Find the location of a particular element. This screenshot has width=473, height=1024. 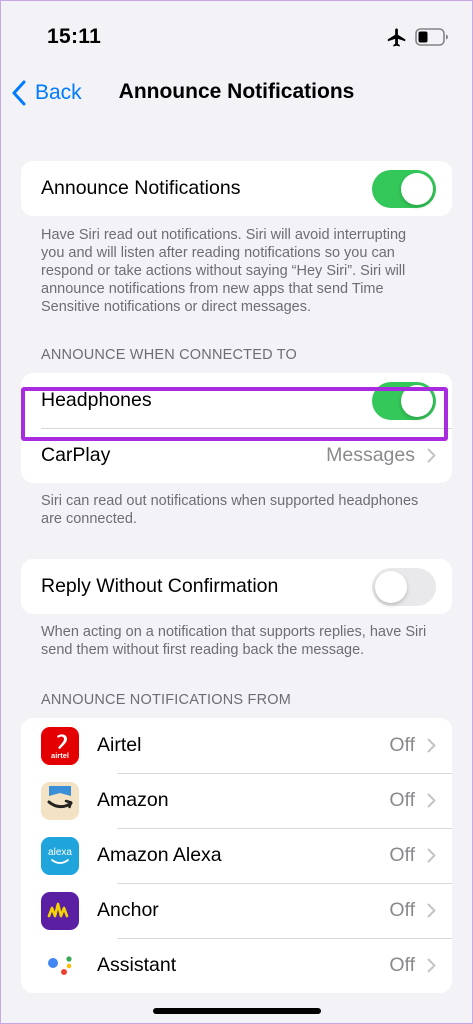

app-name: Assistant is located at coordinates (137, 965).